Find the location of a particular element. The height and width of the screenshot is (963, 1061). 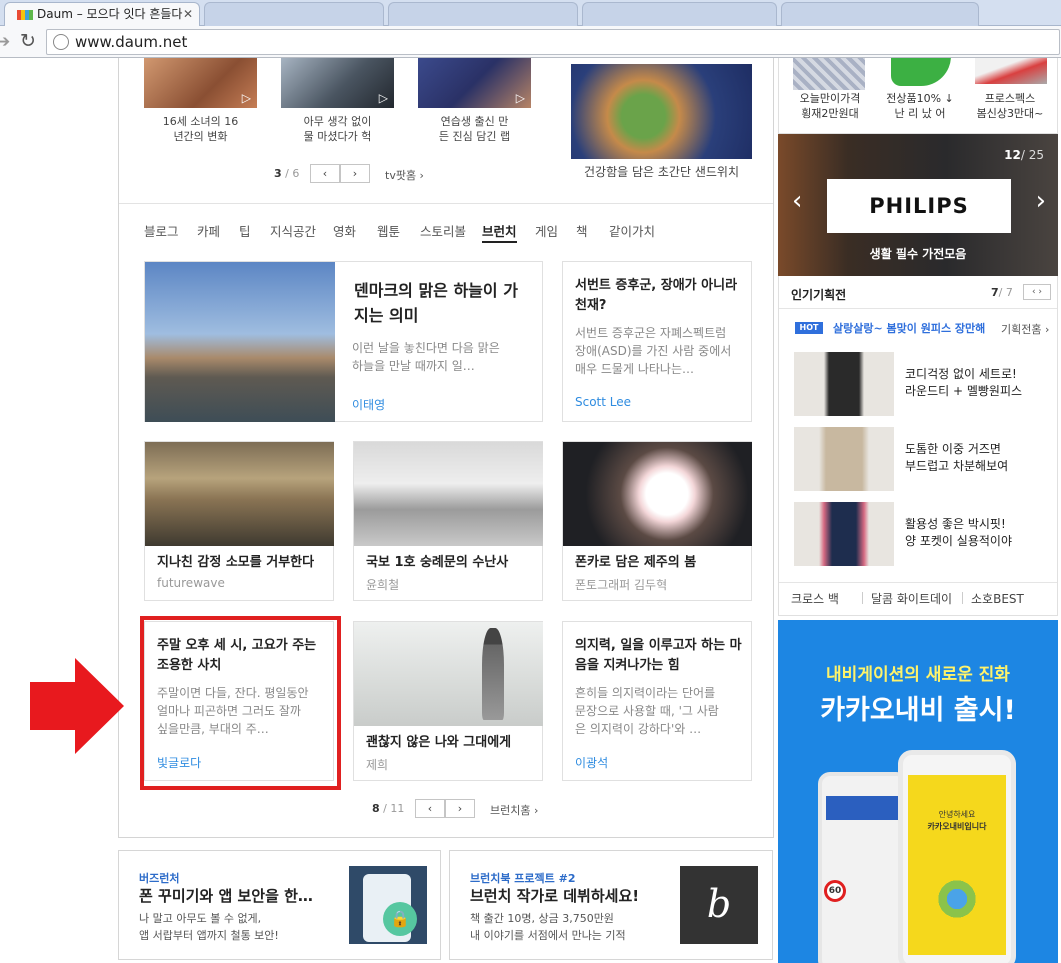

planned-link: 달콤 화이트데이 is located at coordinates (911, 598).